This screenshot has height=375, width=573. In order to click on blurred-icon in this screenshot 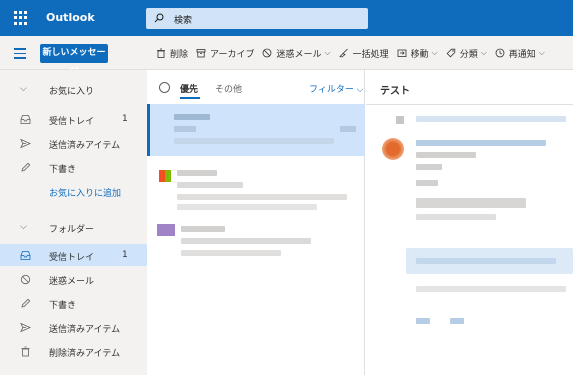, I will do `click(400, 120)`.